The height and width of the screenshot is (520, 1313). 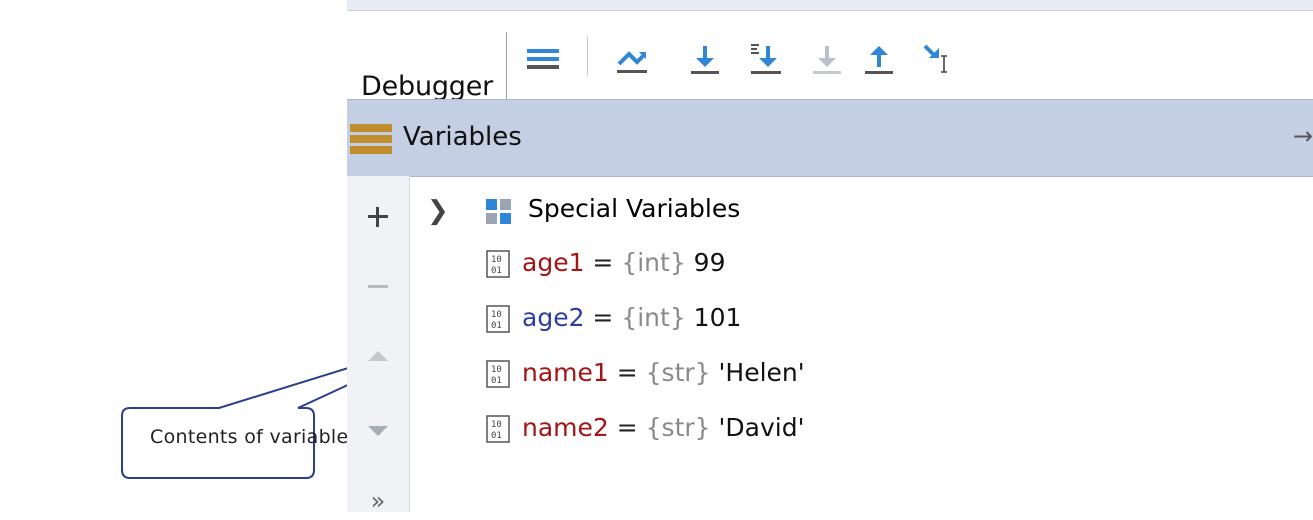 What do you see at coordinates (427, 68) in the screenshot?
I see `debugger-tab: Debugger` at bounding box center [427, 68].